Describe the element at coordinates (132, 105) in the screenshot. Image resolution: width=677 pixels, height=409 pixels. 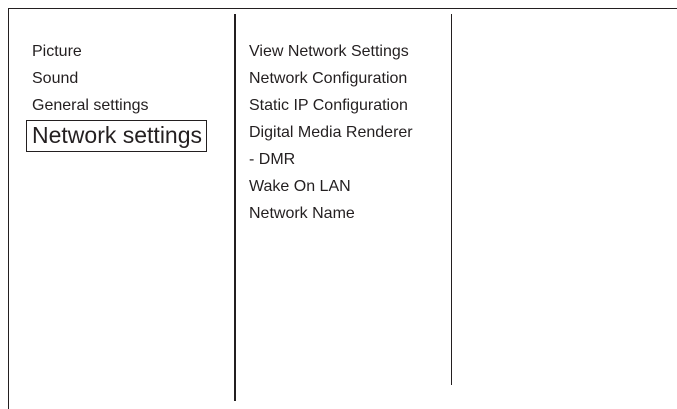
I see `menu-item-general-settings: General settings` at that location.